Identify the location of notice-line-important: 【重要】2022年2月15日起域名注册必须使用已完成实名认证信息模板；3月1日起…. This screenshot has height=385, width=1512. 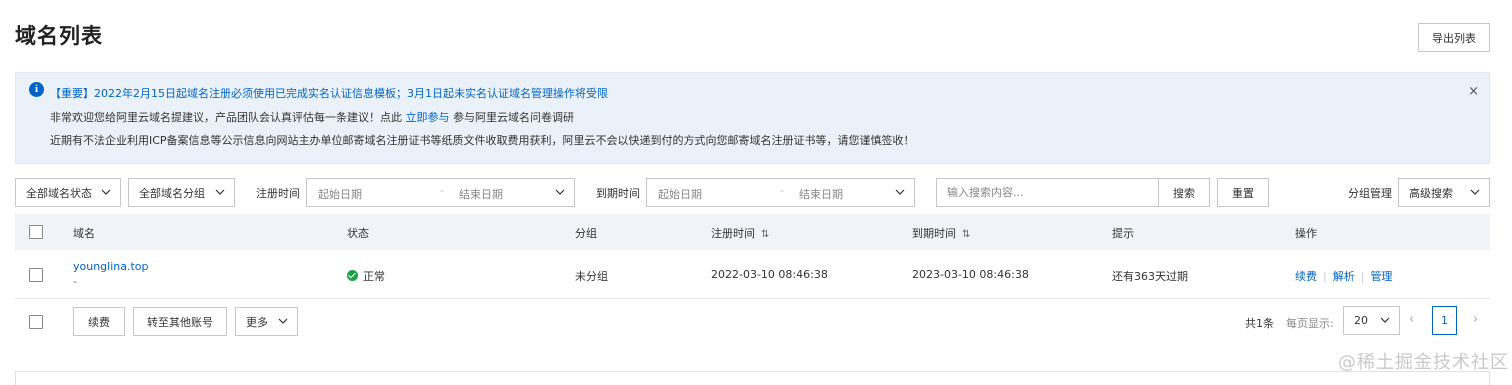
(329, 93).